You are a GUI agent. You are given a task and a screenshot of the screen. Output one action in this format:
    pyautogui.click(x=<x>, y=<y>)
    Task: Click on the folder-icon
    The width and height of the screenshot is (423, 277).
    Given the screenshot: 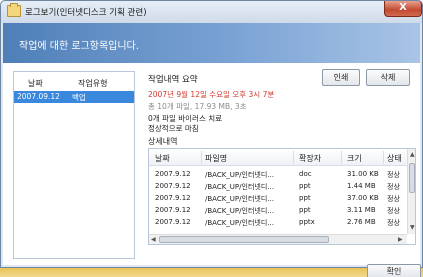 What is the action you would take?
    pyautogui.click(x=14, y=10)
    